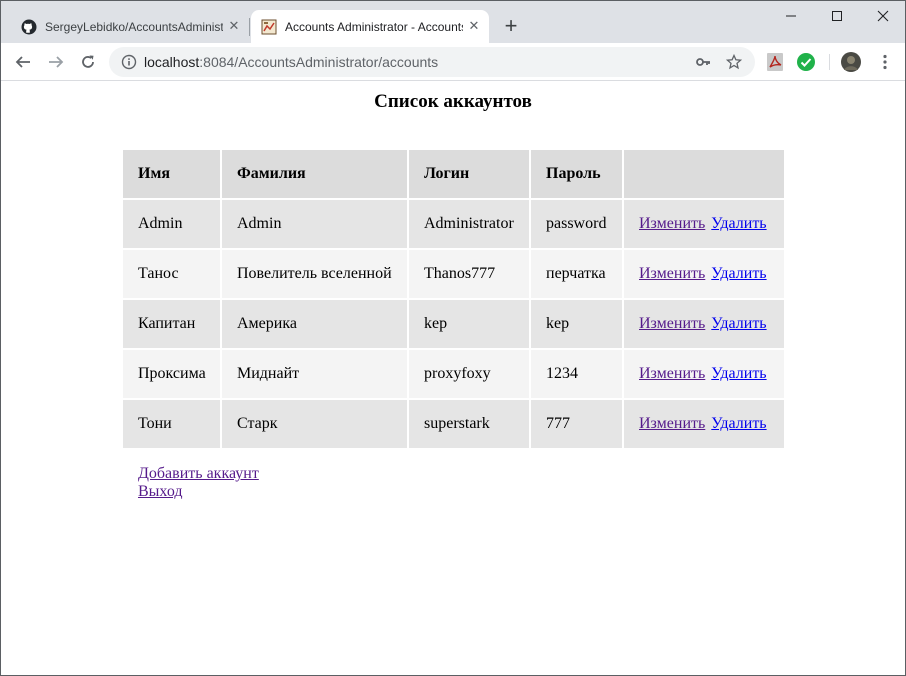  Describe the element at coordinates (314, 374) in the screenshot. I see `cell-last-name: Миднайт` at that location.